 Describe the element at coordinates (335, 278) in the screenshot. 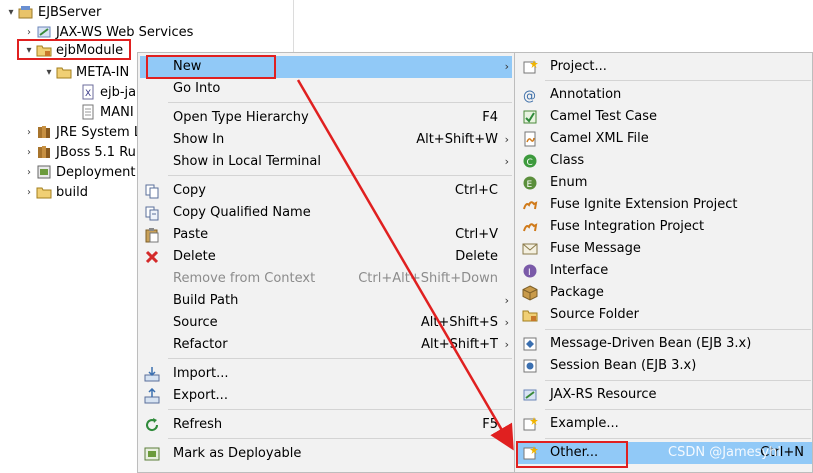

I see `menu-item-remove-from-context: Remove from Context Ctrl+Alt+Shift+Down` at that location.